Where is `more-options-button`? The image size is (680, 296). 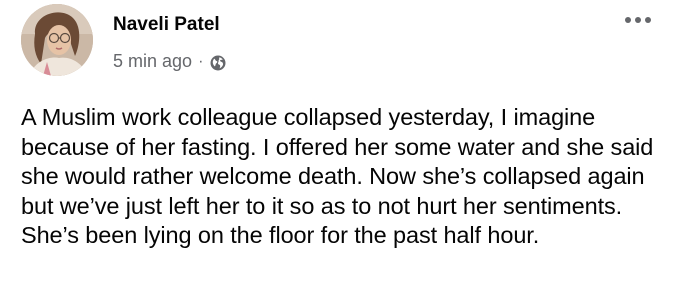 more-options-button is located at coordinates (638, 20).